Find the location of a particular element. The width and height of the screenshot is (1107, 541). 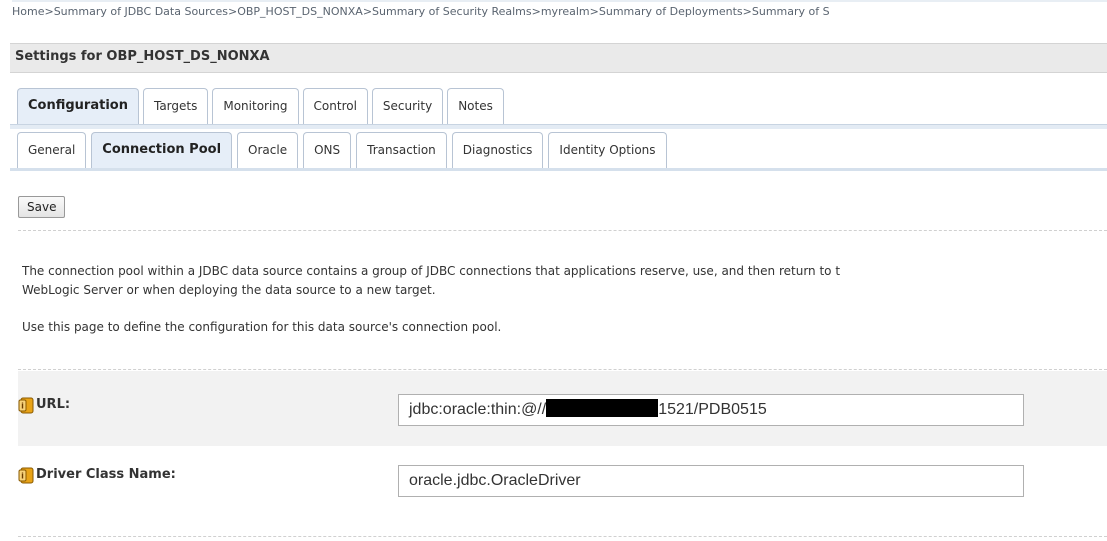

breadcrumb-jdbc-summary: Summary of JDBC Data Sources is located at coordinates (141, 11).